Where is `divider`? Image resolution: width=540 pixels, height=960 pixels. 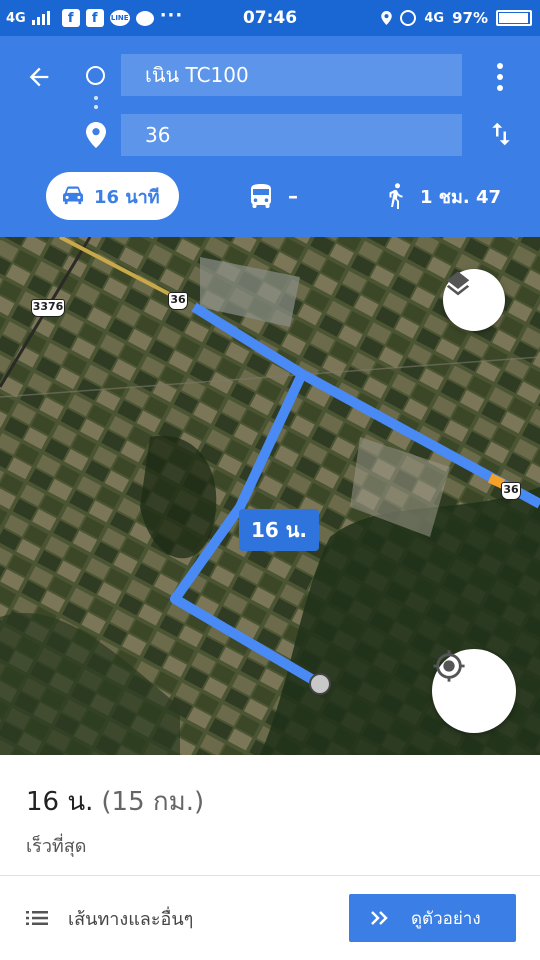
divider is located at coordinates (270, 875).